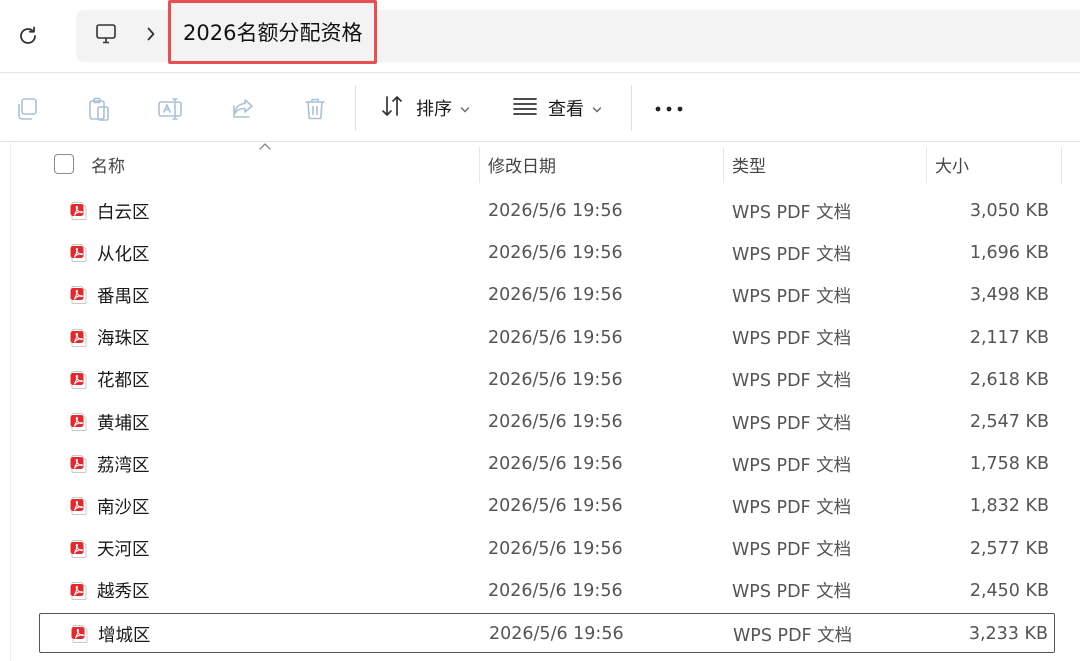 This screenshot has width=1080, height=661. What do you see at coordinates (123, 465) in the screenshot?
I see `file-name: 荔湾区` at bounding box center [123, 465].